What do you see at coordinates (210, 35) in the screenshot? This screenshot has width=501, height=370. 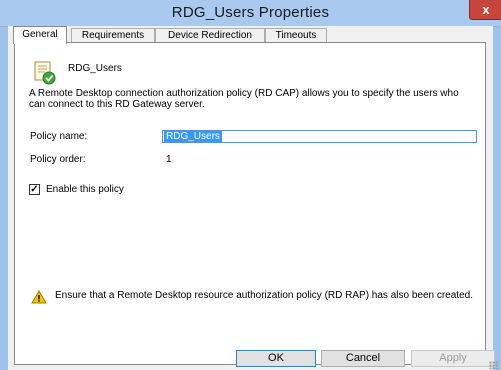 I see `tab-device-redirection: Device Redirection` at bounding box center [210, 35].